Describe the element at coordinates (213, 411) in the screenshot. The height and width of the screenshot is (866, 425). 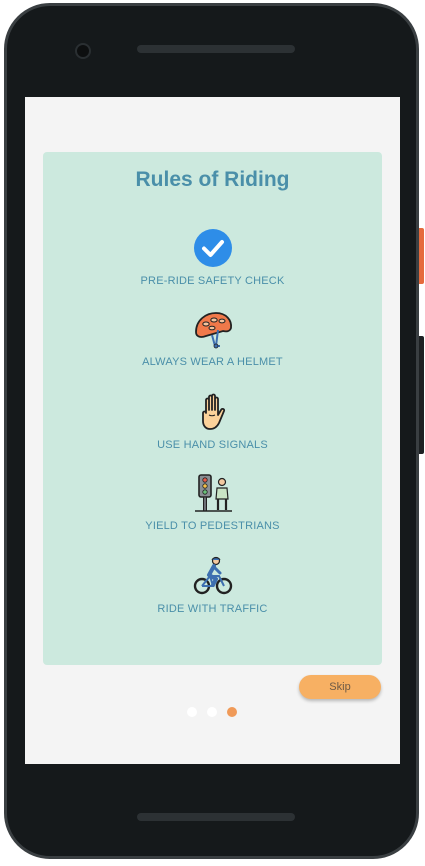
I see `hand-icon` at that location.